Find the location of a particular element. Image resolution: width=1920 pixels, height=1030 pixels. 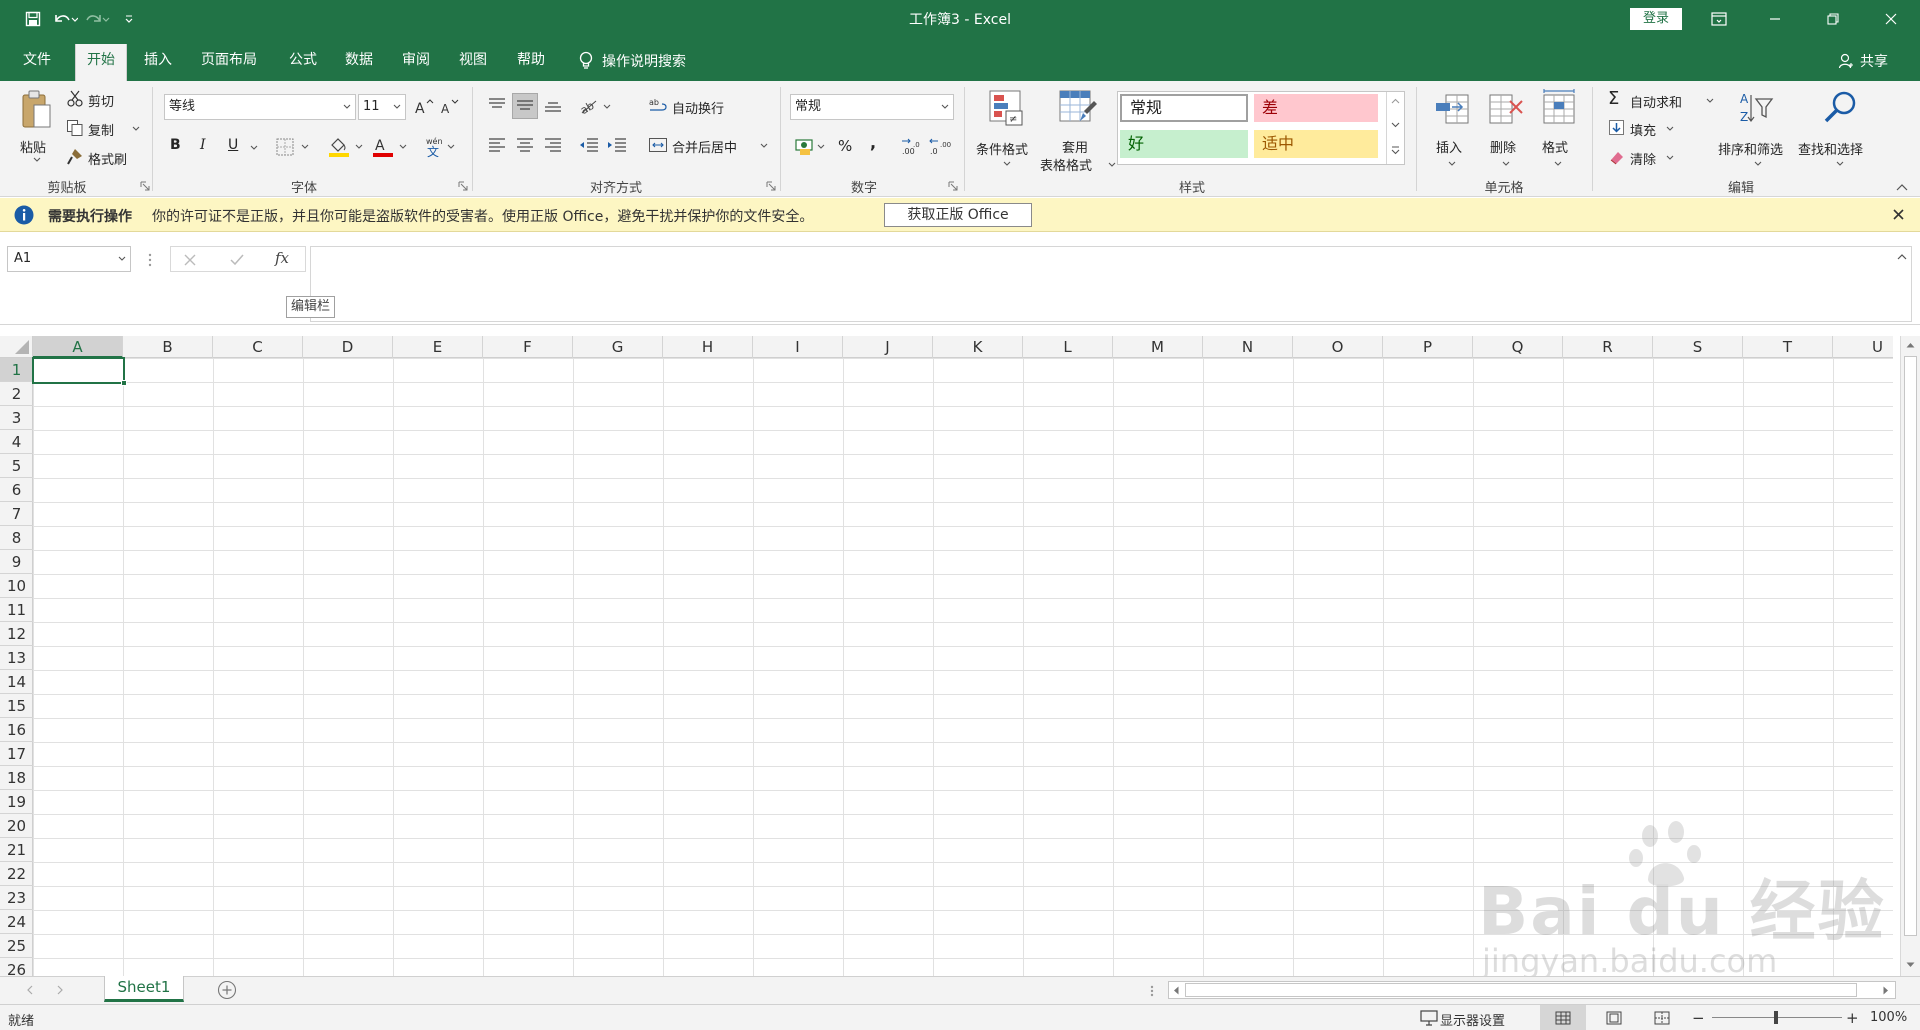

column-header: M is located at coordinates (1158, 347).